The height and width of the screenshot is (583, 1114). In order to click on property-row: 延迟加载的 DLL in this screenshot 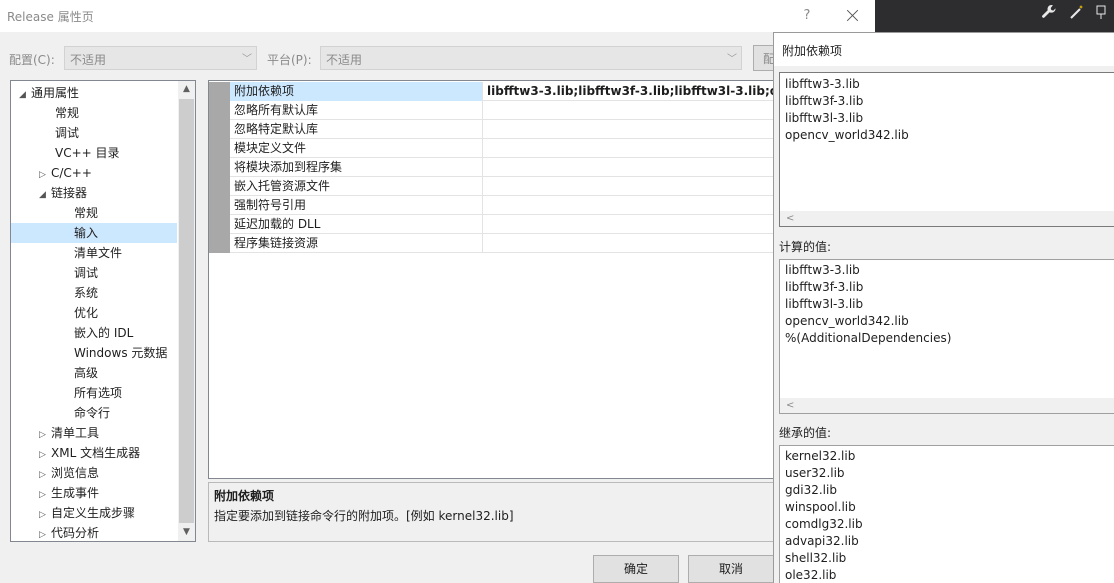, I will do `click(491, 224)`.